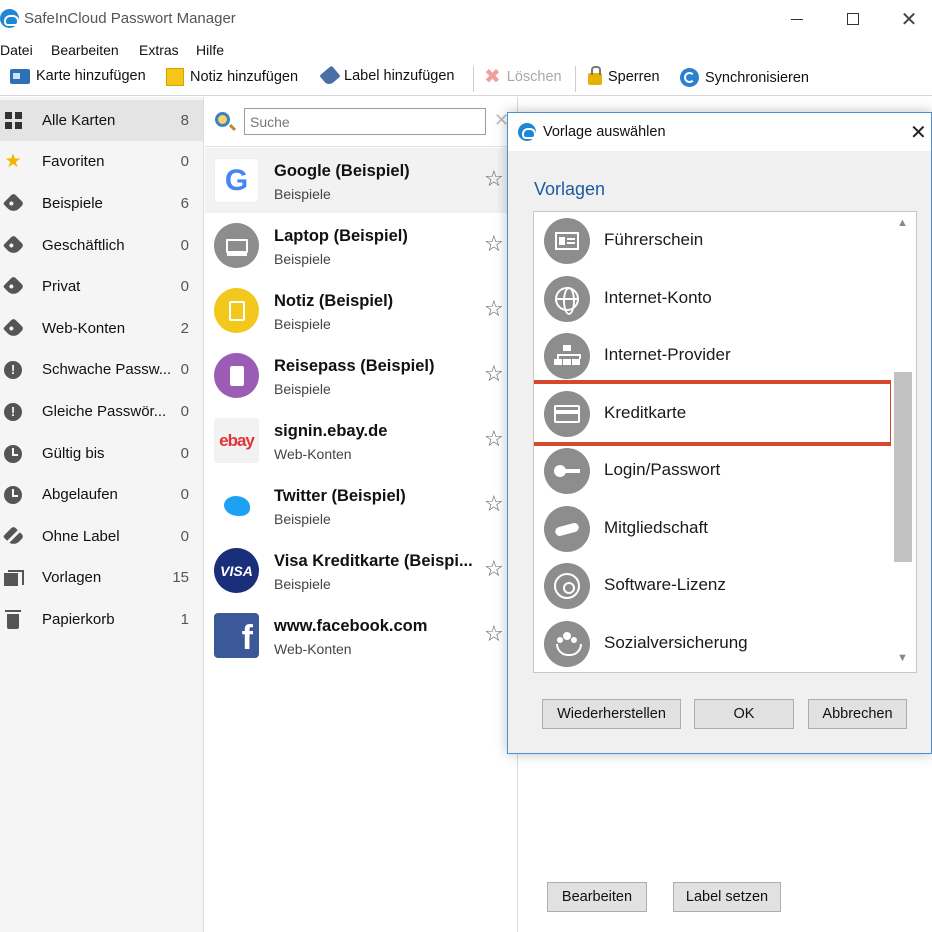 This screenshot has width=932, height=932. What do you see at coordinates (13, 121) in the screenshot?
I see `grid-icon` at bounding box center [13, 121].